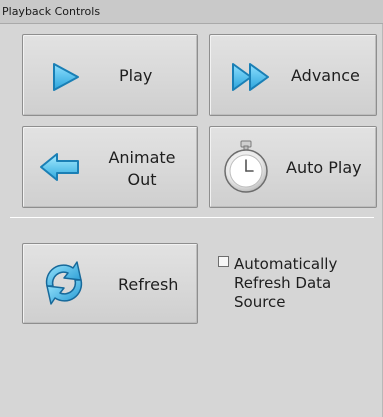  I want to click on play-button: Play, so click(110, 75).